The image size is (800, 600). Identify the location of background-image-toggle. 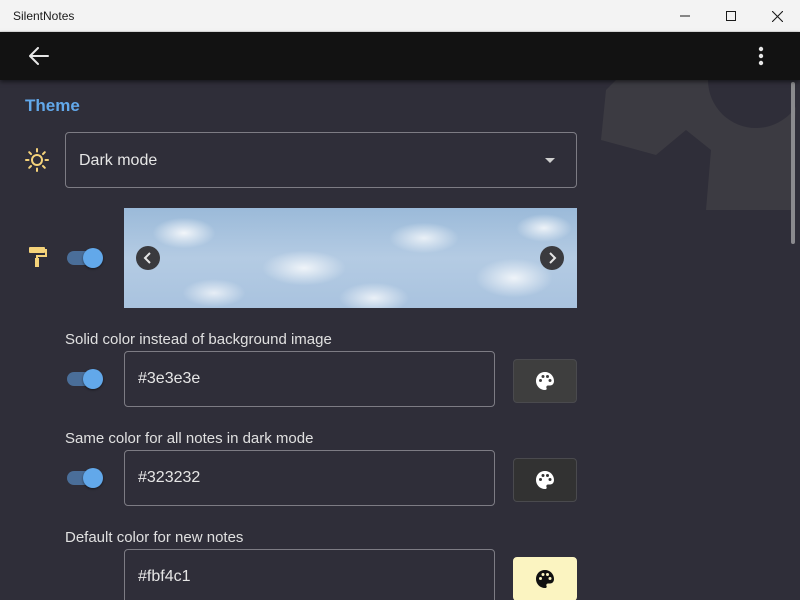
(85, 258).